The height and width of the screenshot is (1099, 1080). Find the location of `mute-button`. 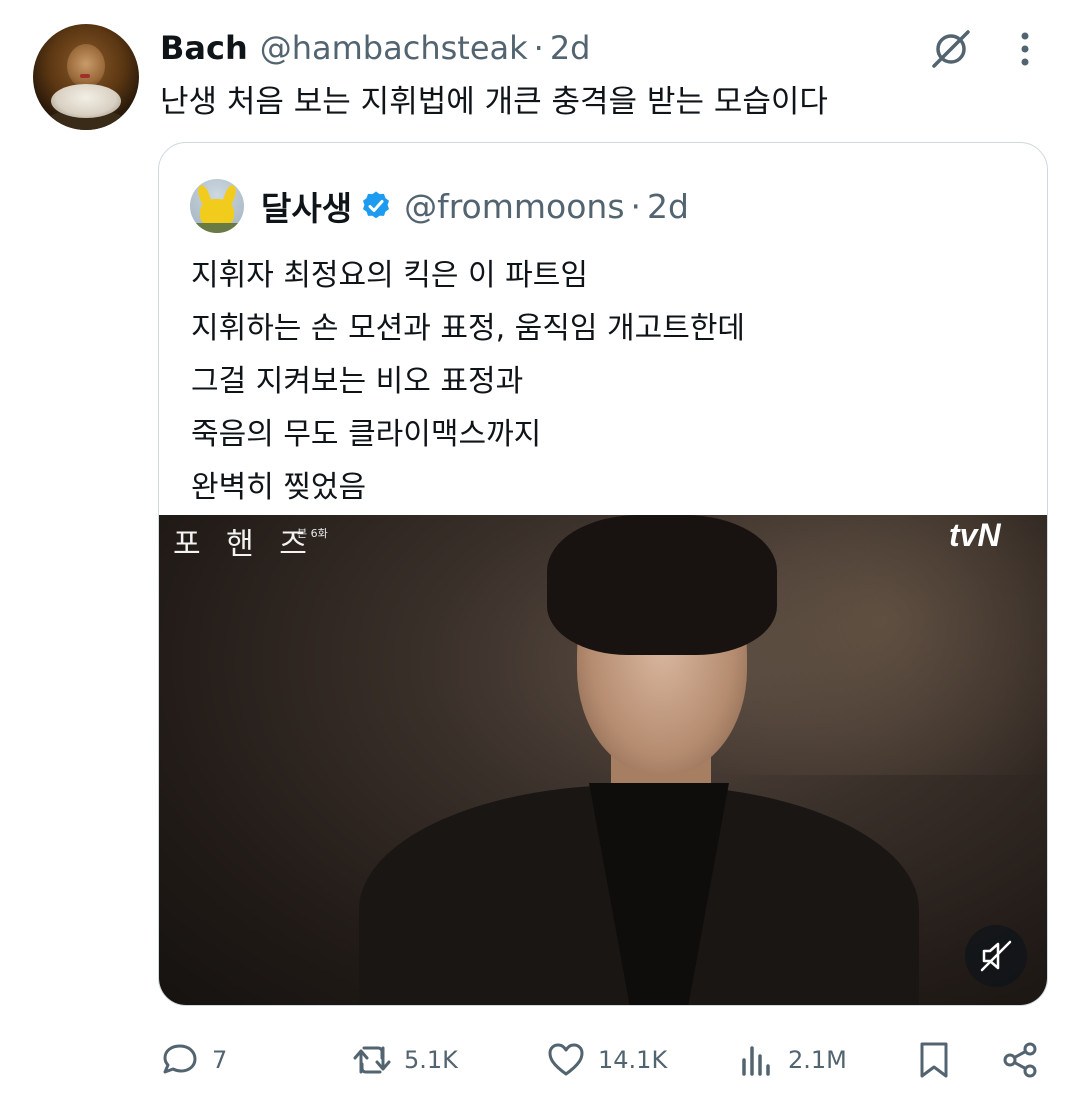

mute-button is located at coordinates (996, 956).